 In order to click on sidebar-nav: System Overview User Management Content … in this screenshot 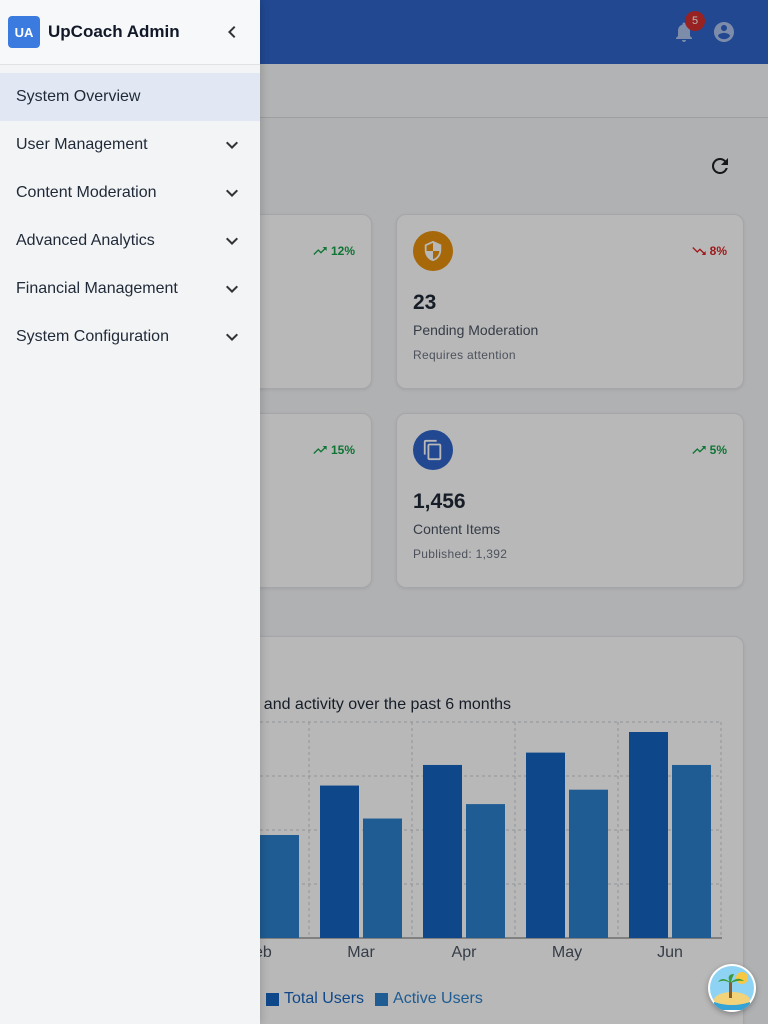, I will do `click(130, 217)`.